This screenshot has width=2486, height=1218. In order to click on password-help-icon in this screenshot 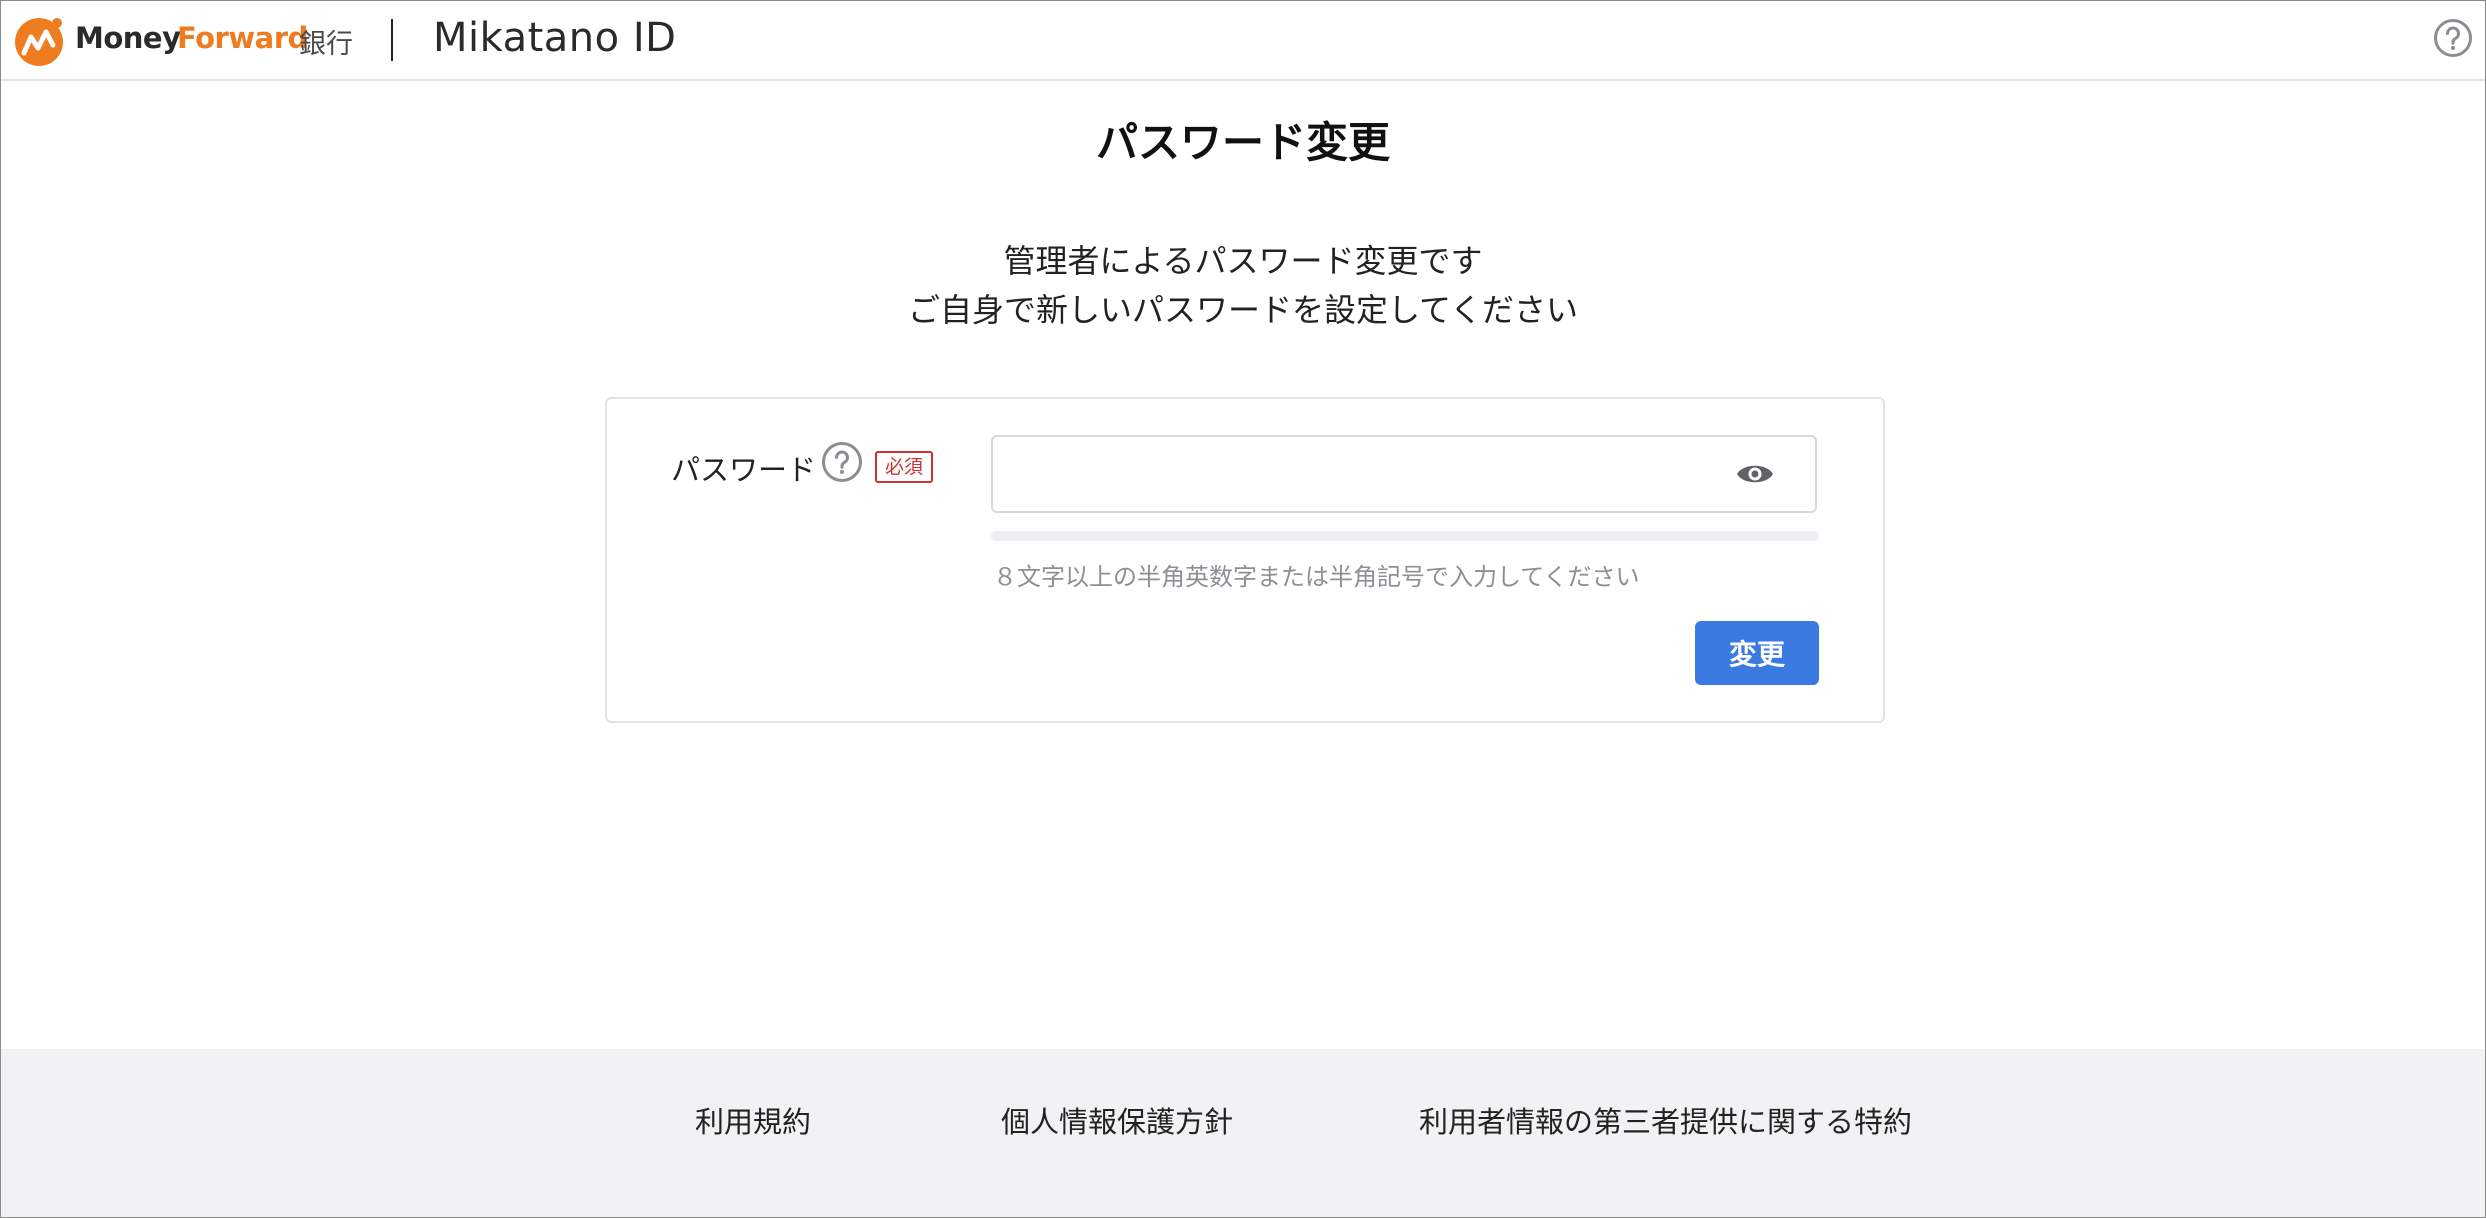, I will do `click(842, 462)`.